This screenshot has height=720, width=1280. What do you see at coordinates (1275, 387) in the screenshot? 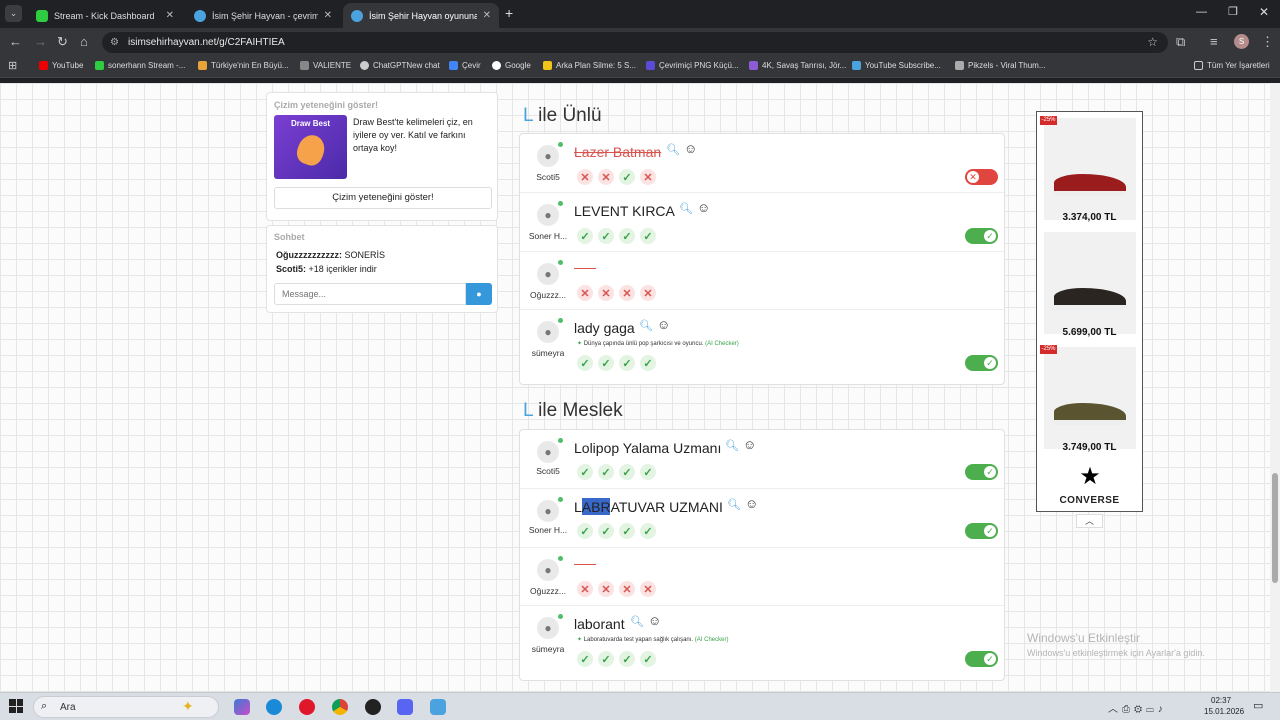
I see `scrollbar` at bounding box center [1275, 387].